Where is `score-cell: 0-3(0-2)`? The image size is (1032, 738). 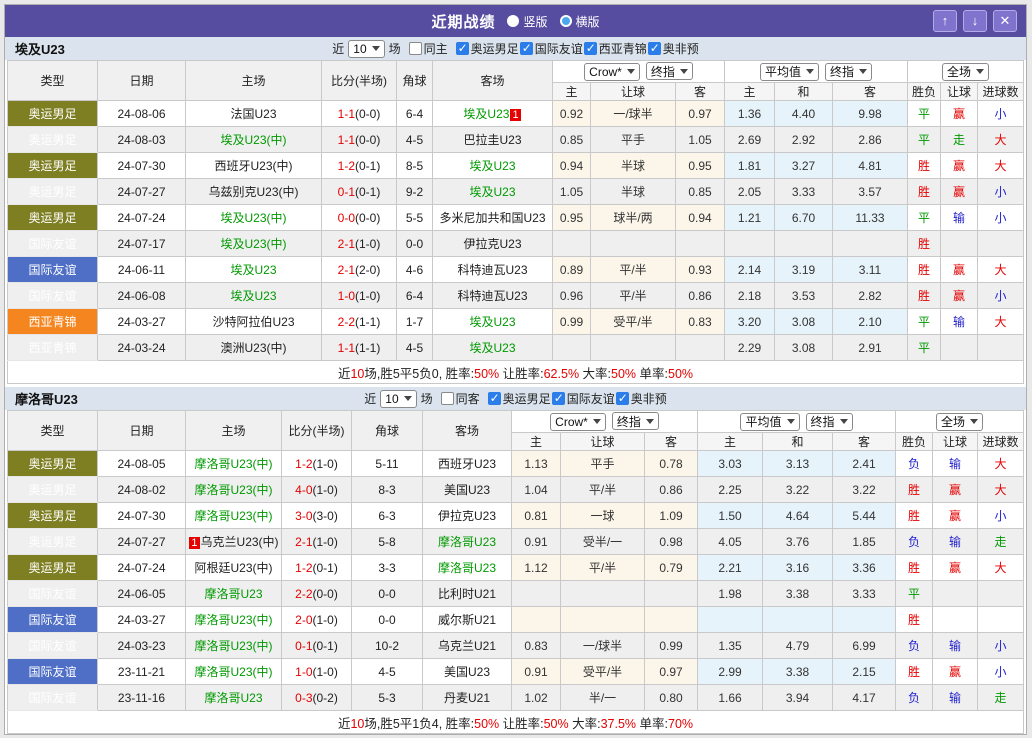
score-cell: 0-3(0-2) is located at coordinates (316, 697).